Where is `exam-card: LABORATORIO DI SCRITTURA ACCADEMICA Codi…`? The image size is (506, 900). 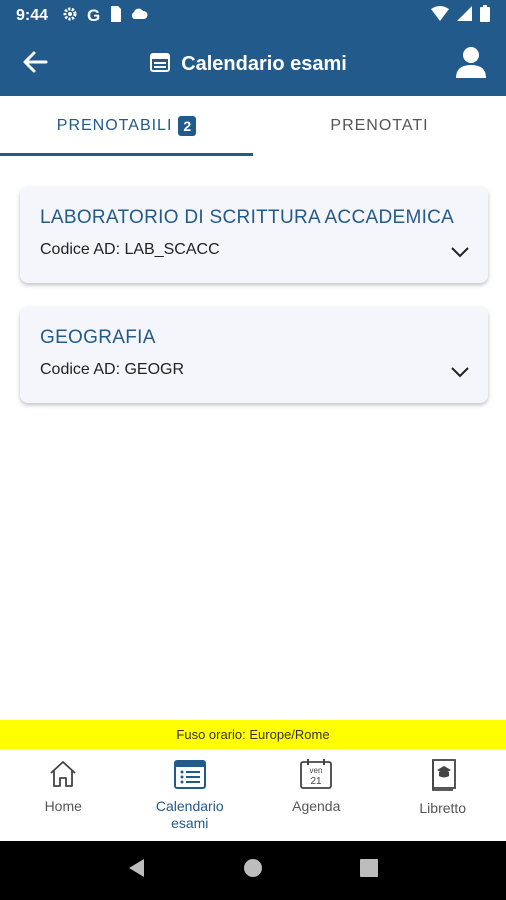
exam-card: LABORATORIO DI SCRITTURA ACCADEMICA Codi… is located at coordinates (254, 235).